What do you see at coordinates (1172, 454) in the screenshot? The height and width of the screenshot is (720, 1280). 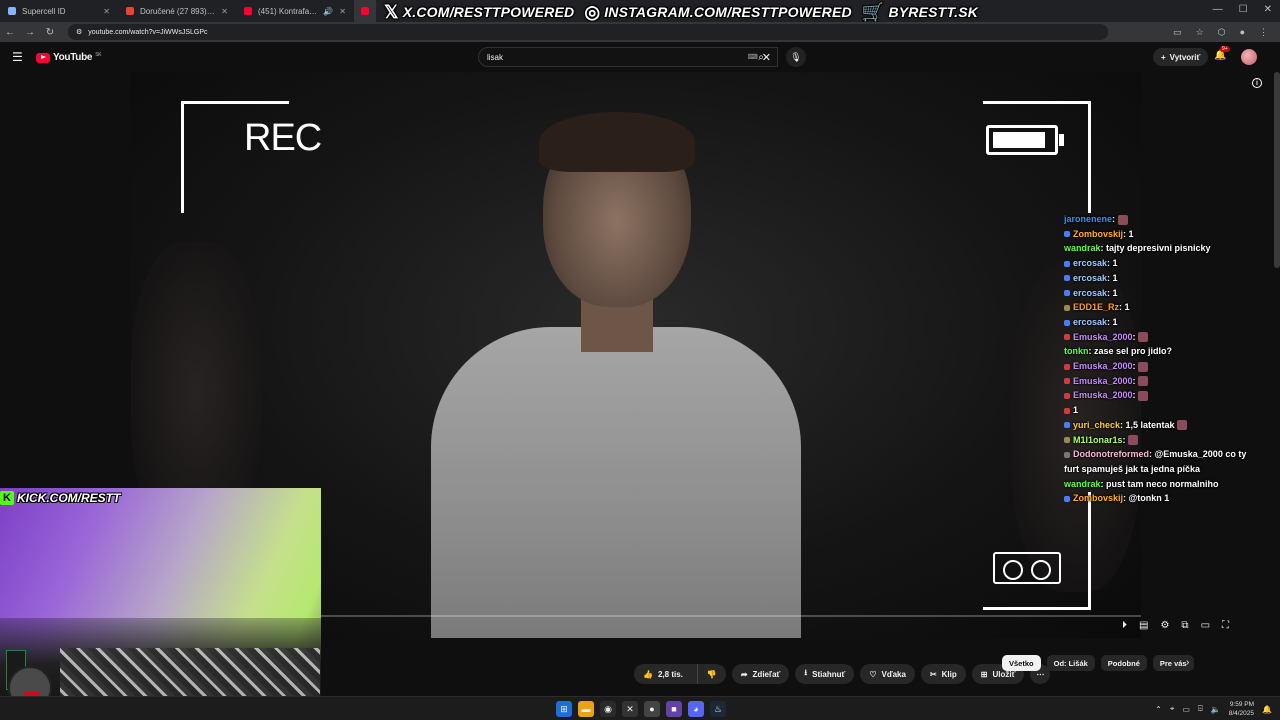 I see `chat-message: Dodonotreformed: @Emuska_2000 co ty` at bounding box center [1172, 454].